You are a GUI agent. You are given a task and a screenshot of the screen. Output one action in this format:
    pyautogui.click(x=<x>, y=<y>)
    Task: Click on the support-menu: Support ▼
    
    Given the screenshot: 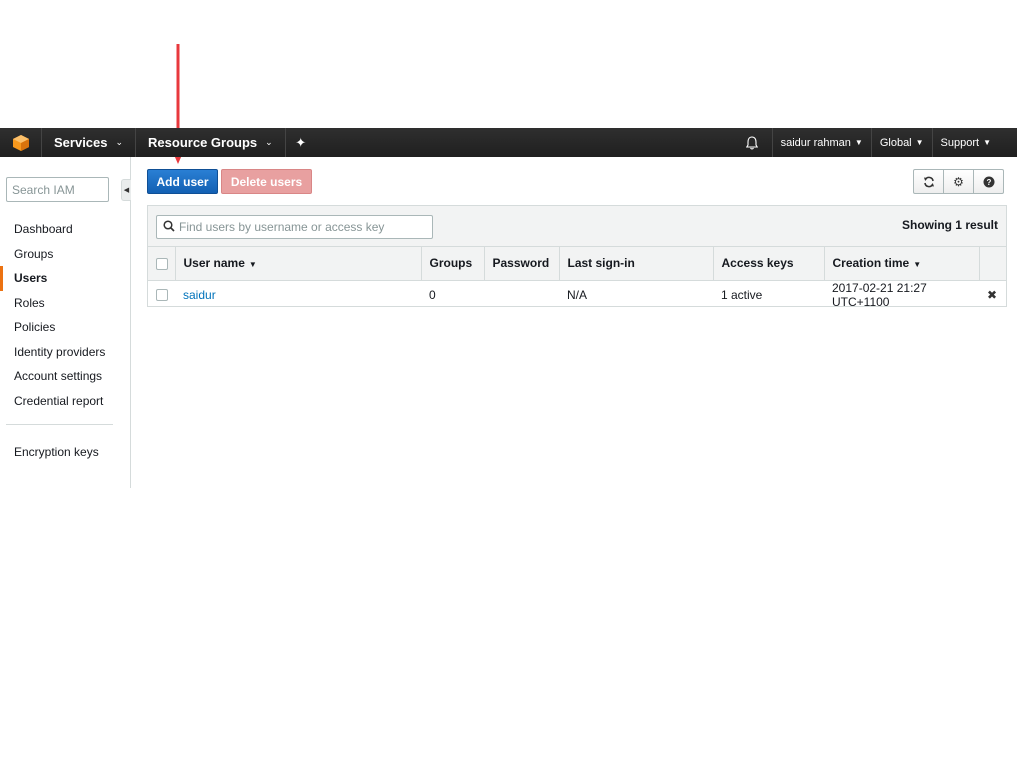 What is the action you would take?
    pyautogui.click(x=975, y=142)
    